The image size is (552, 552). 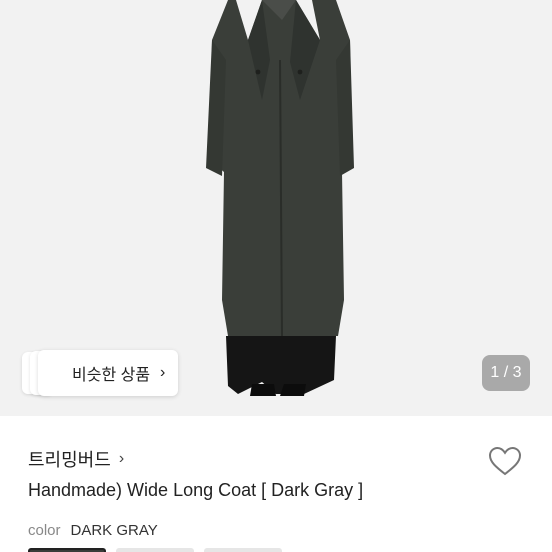 I want to click on wishlist-button, so click(x=505, y=461).